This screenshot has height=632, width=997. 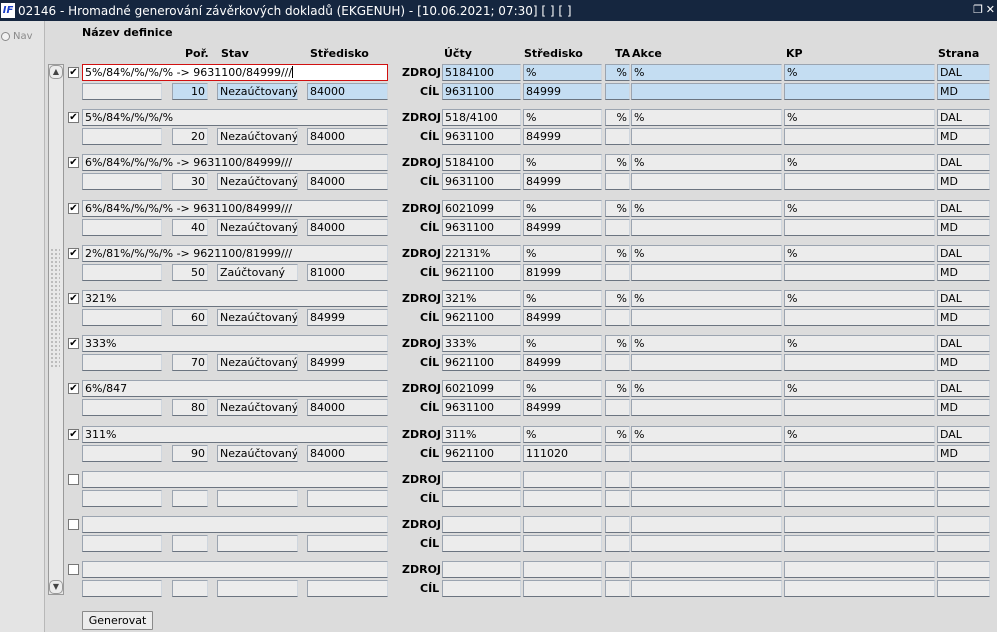 I want to click on restore-window-icon: ❐, so click(x=978, y=10).